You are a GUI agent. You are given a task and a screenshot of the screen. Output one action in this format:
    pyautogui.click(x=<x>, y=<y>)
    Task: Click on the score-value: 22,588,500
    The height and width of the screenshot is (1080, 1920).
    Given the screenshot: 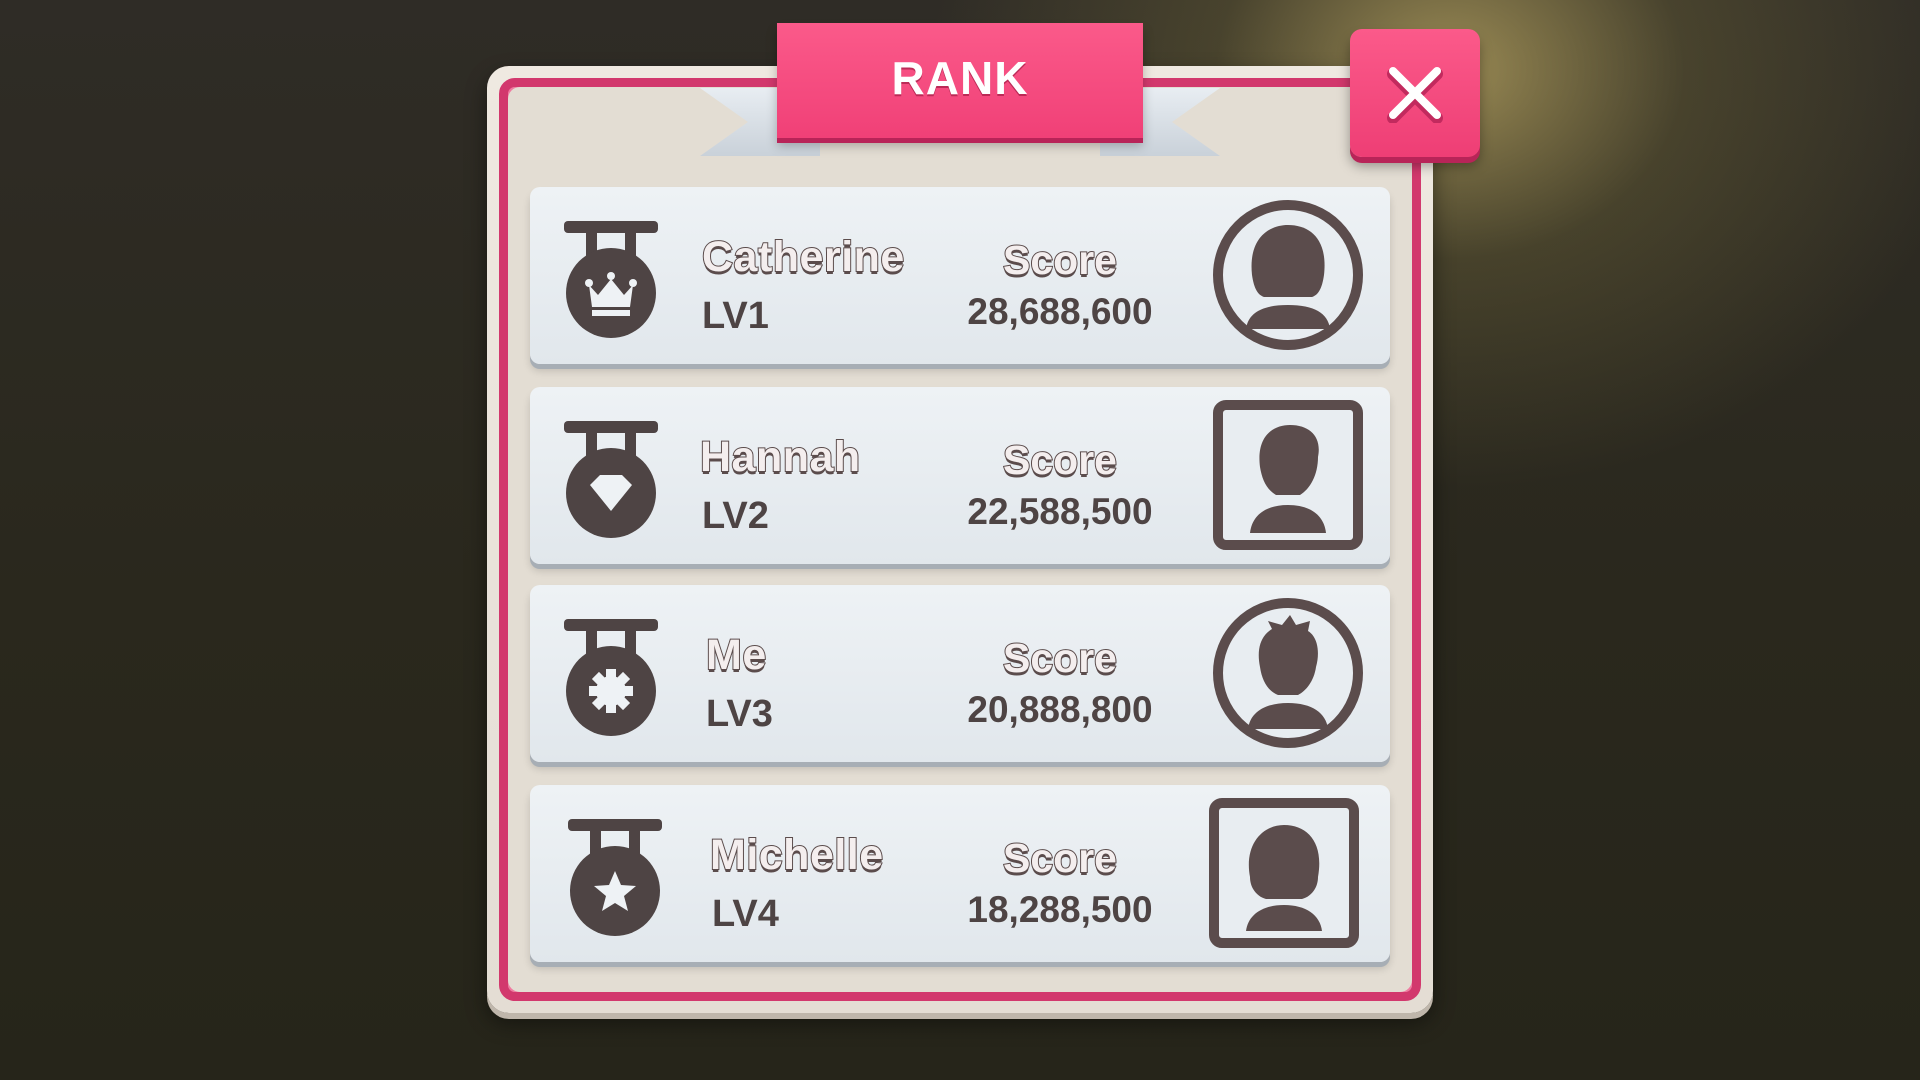 What is the action you would take?
    pyautogui.click(x=1060, y=511)
    